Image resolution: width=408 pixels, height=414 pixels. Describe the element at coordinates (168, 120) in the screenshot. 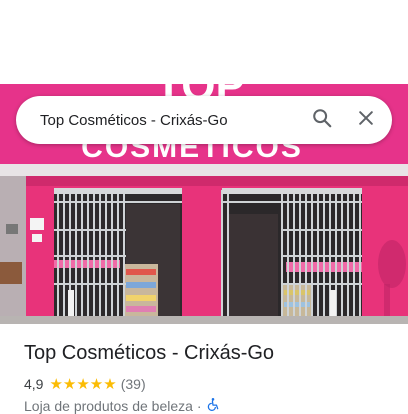

I see `search-input` at that location.